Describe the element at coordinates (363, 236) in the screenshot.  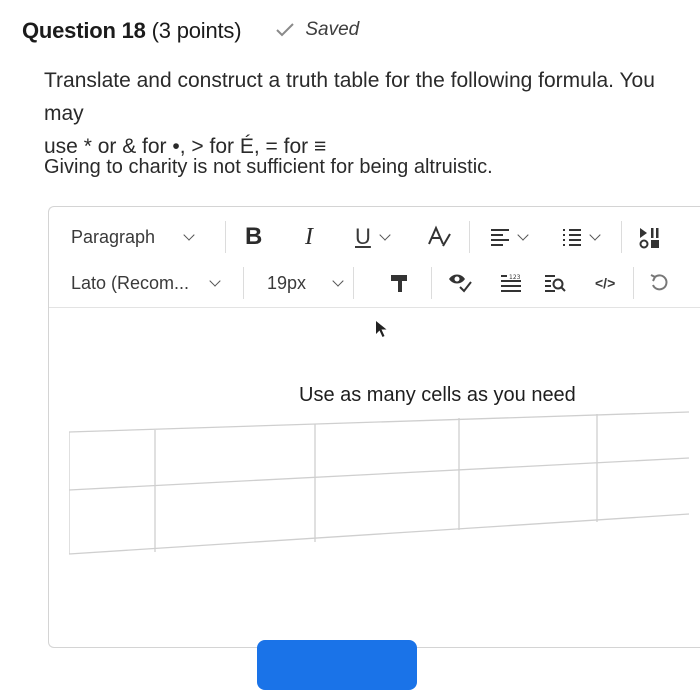
I see `underline-label: U` at that location.